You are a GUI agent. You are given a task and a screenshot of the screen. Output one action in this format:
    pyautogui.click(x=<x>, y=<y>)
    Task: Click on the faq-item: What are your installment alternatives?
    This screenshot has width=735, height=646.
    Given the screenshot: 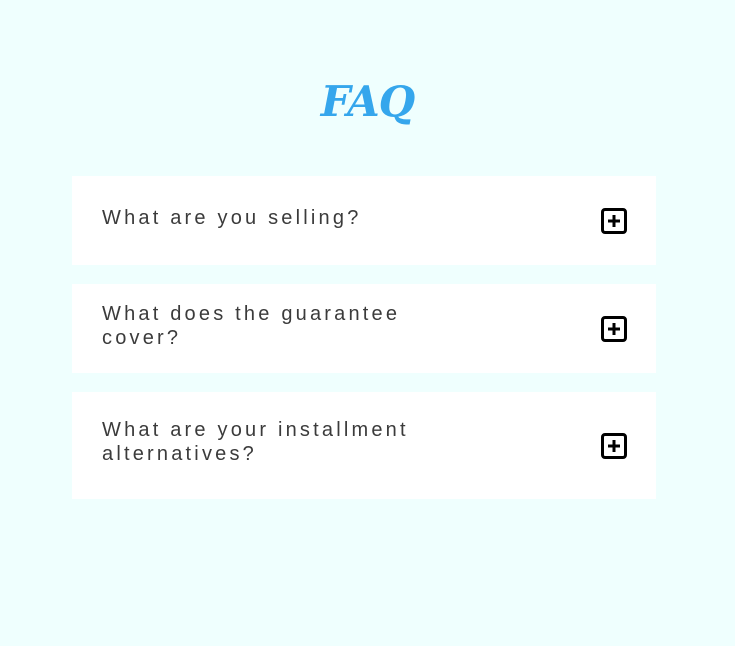 What is the action you would take?
    pyautogui.click(x=364, y=445)
    